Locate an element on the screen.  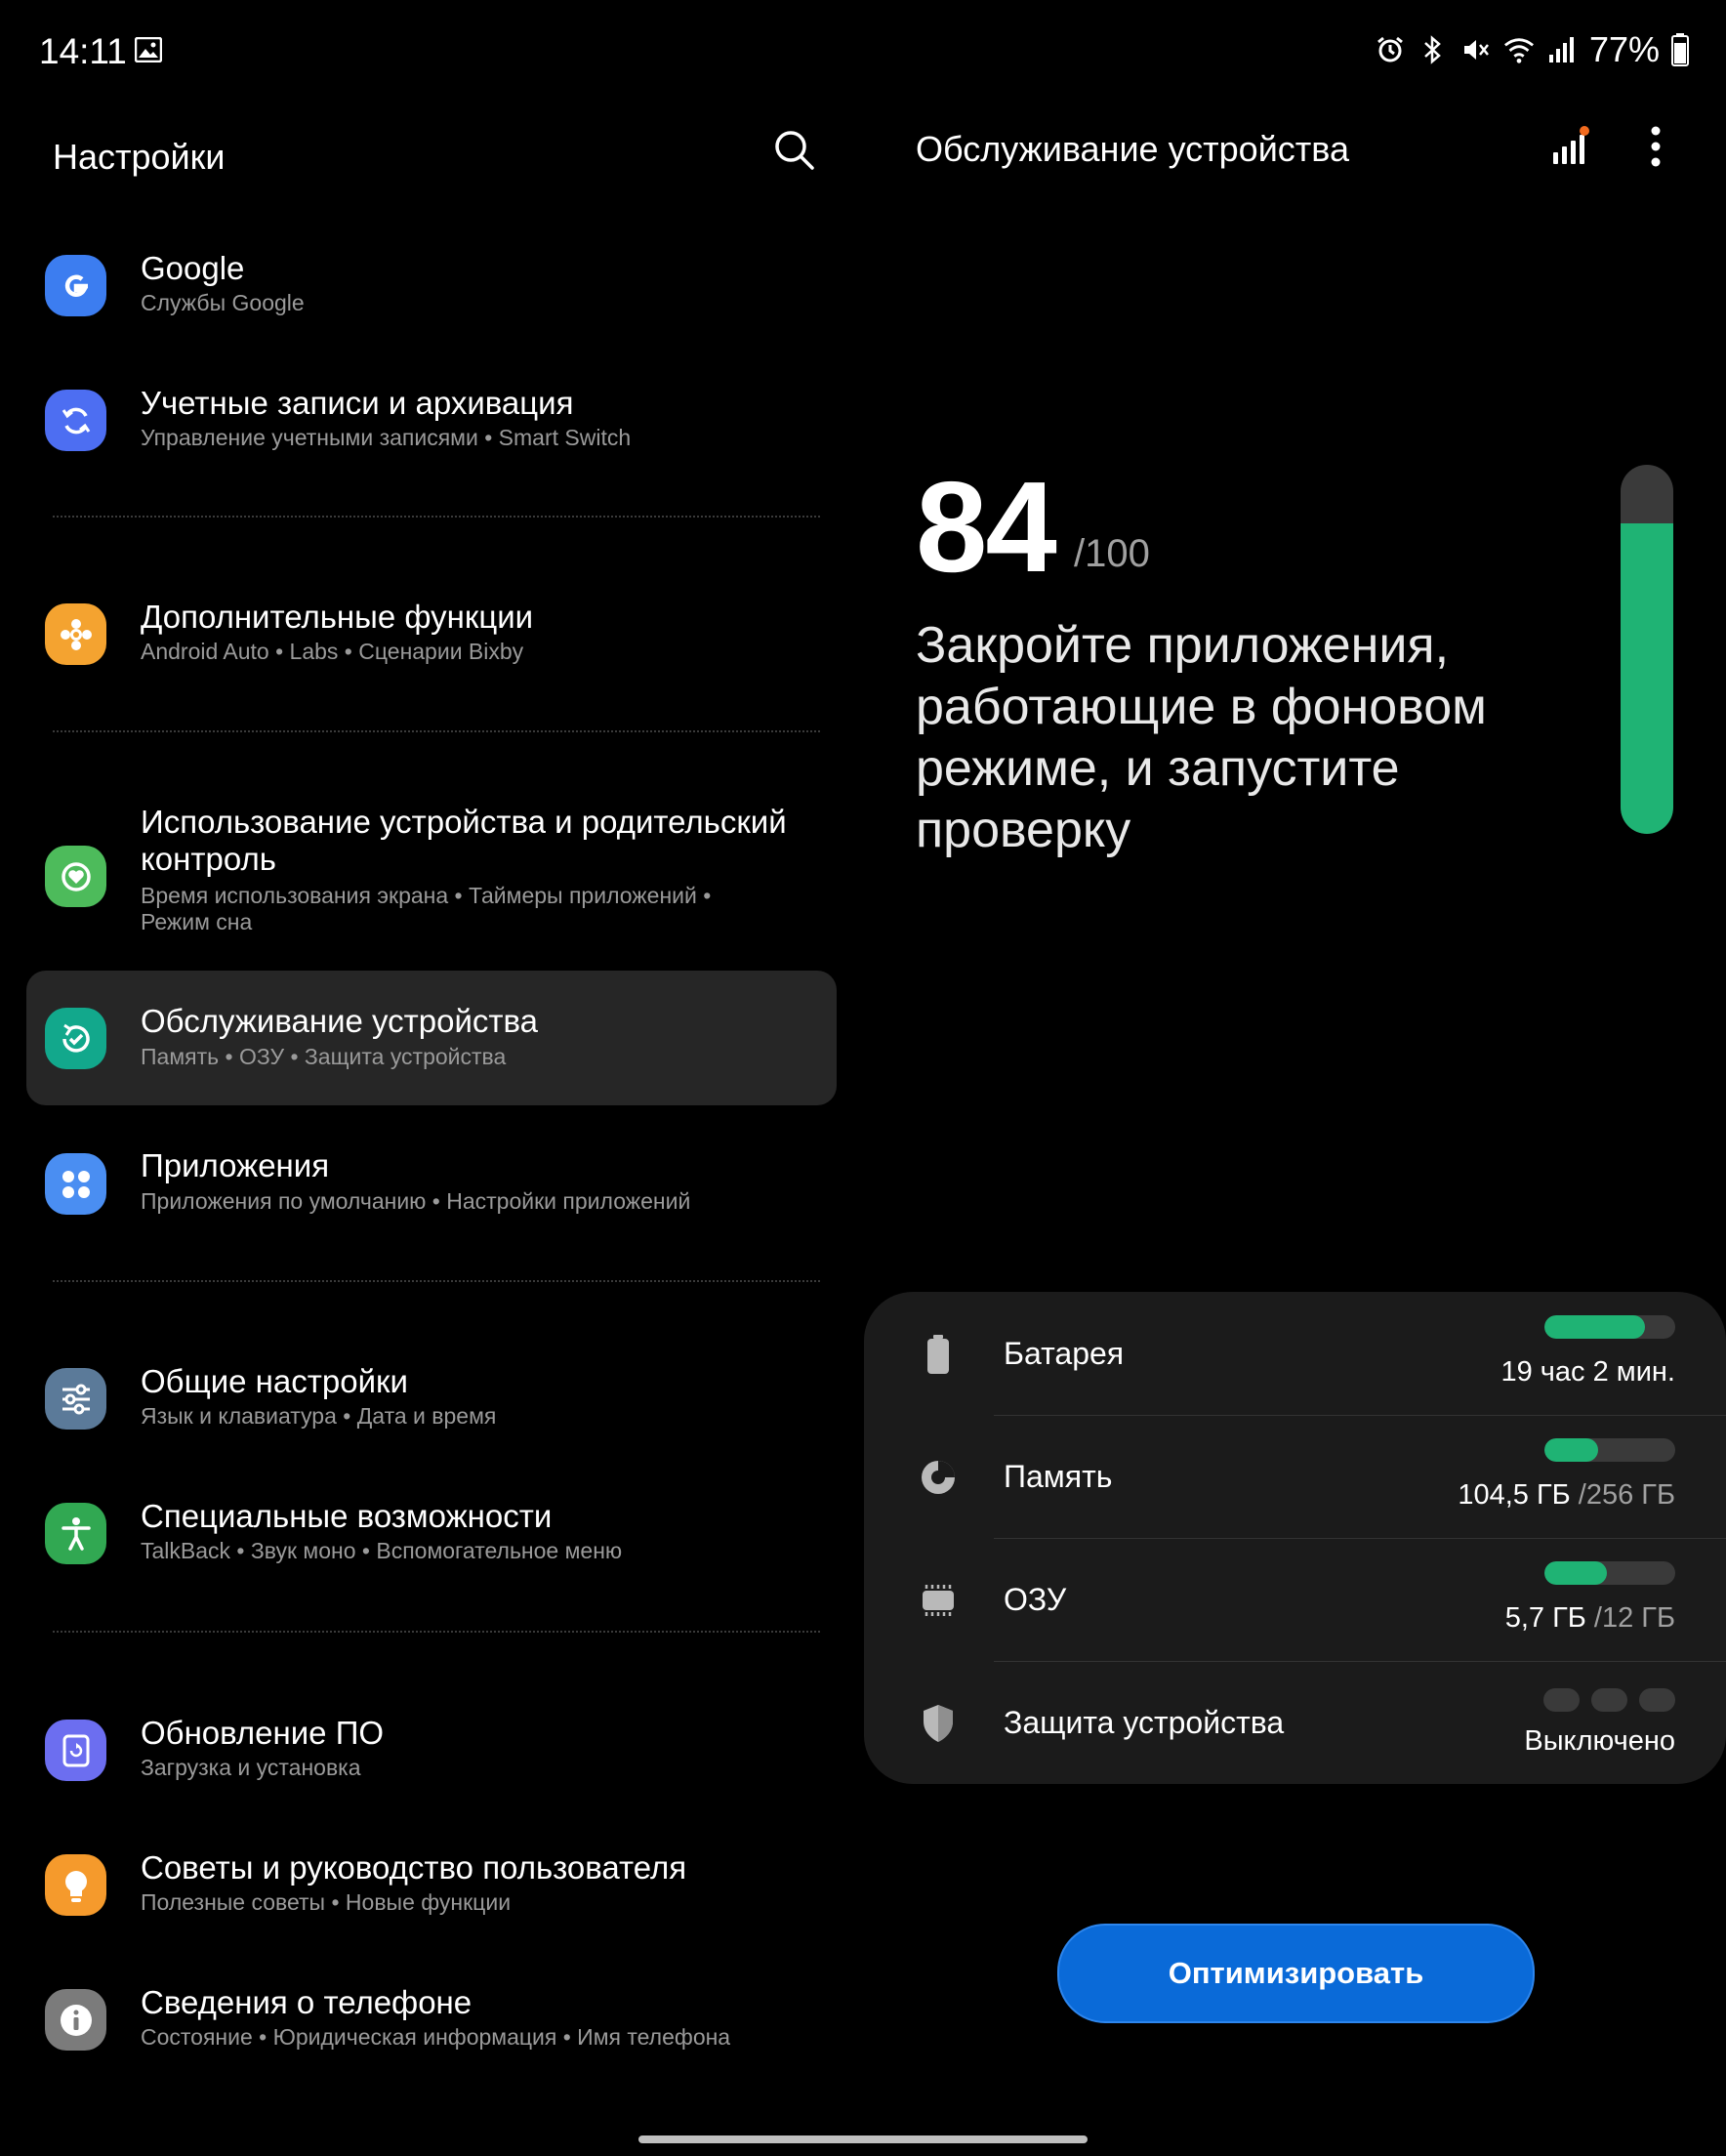
sliders-icon is located at coordinates (75, 1399).